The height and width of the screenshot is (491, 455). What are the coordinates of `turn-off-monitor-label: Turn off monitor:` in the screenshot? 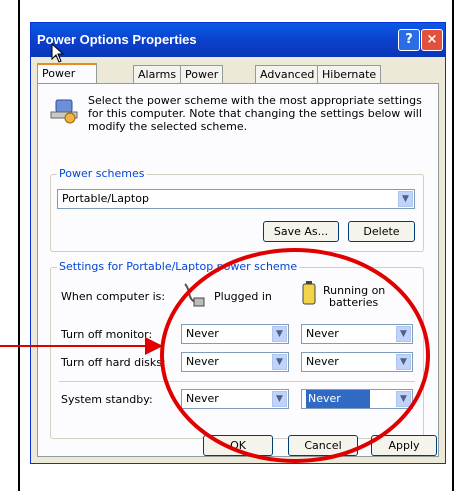 It's located at (107, 334).